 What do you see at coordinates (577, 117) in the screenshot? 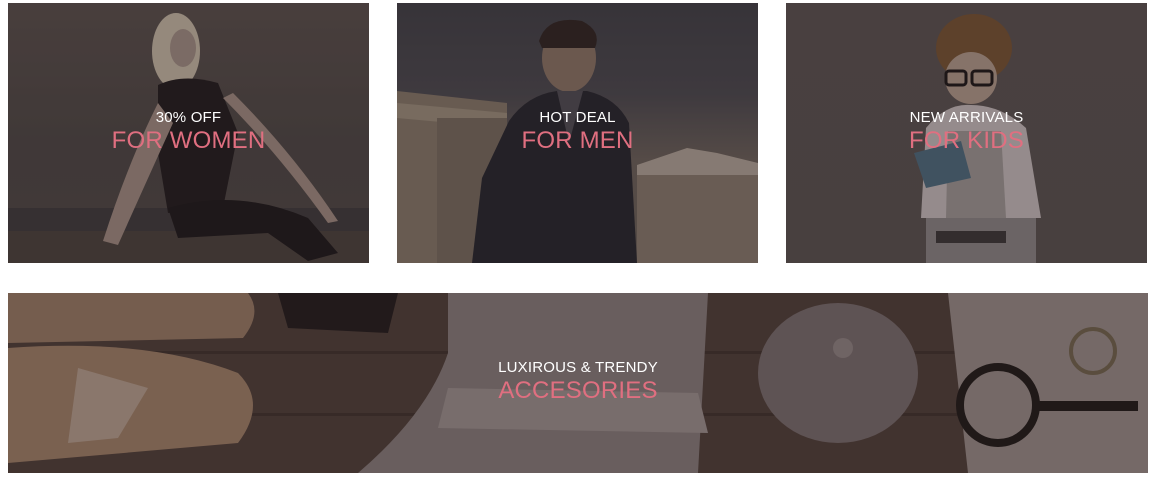
I see `banner-subtitle: HOT DEAL` at bounding box center [577, 117].